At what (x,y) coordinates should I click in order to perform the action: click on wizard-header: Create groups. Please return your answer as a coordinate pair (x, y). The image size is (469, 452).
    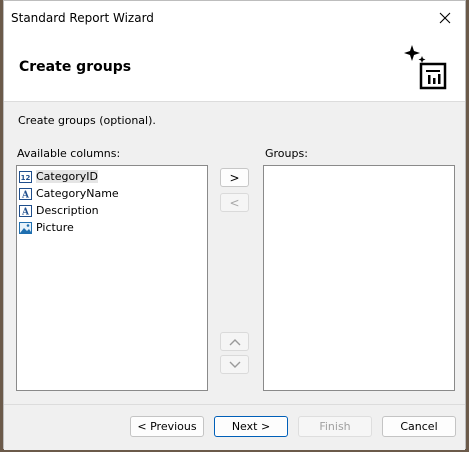
    Looking at the image, I should click on (234, 68).